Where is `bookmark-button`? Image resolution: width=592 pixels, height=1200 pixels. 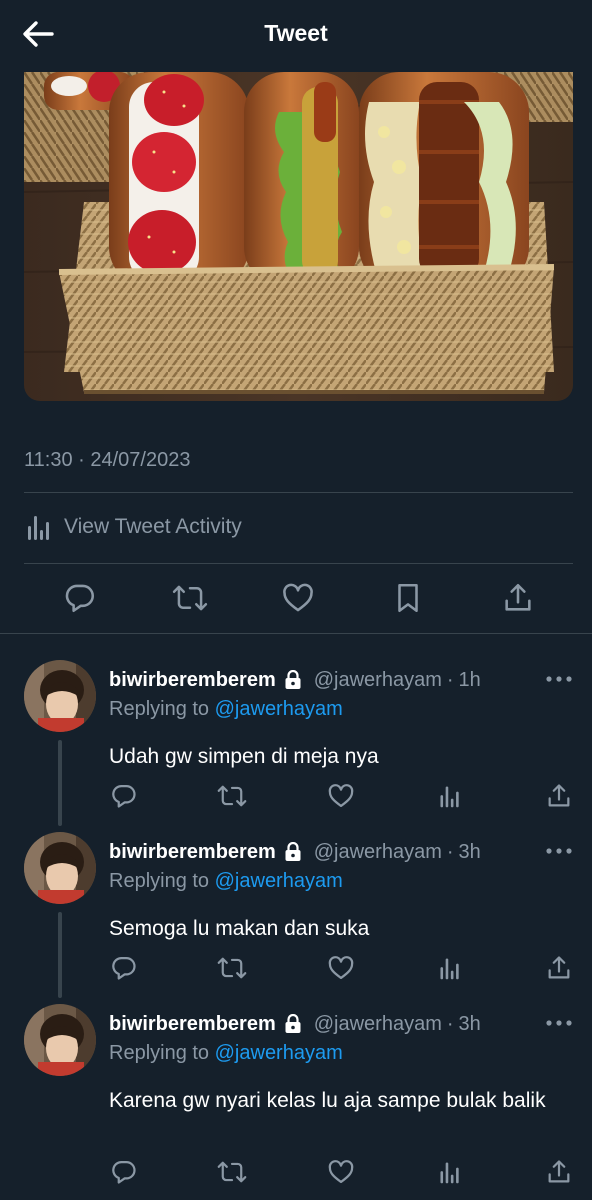
bookmark-button is located at coordinates (408, 598).